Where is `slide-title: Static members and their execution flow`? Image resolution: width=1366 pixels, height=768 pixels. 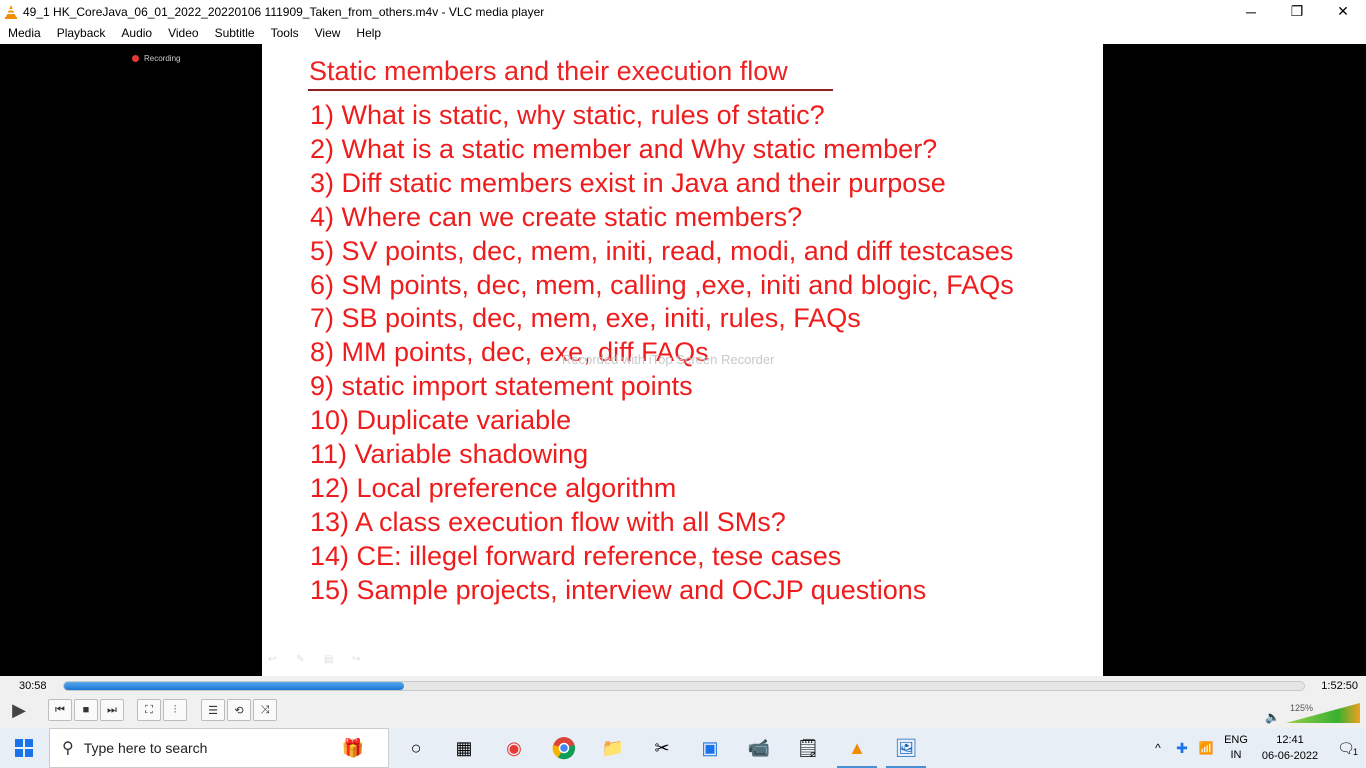
slide-title: Static members and their execution flow is located at coordinates (548, 71).